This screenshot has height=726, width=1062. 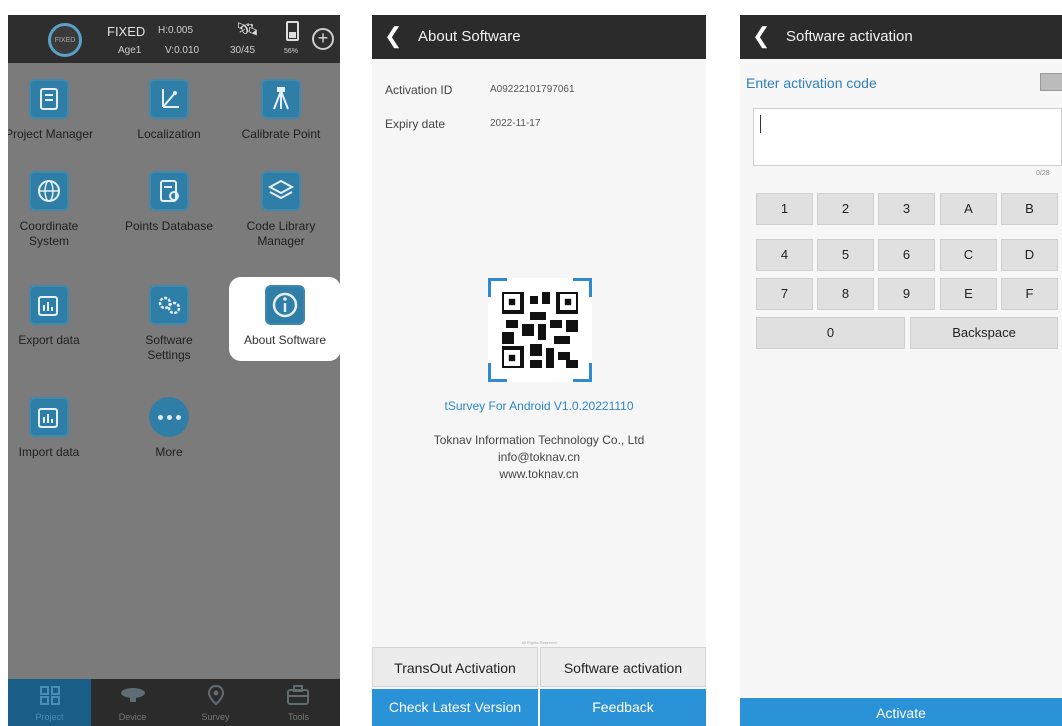 What do you see at coordinates (49, 452) in the screenshot?
I see `grid-label: Import data` at bounding box center [49, 452].